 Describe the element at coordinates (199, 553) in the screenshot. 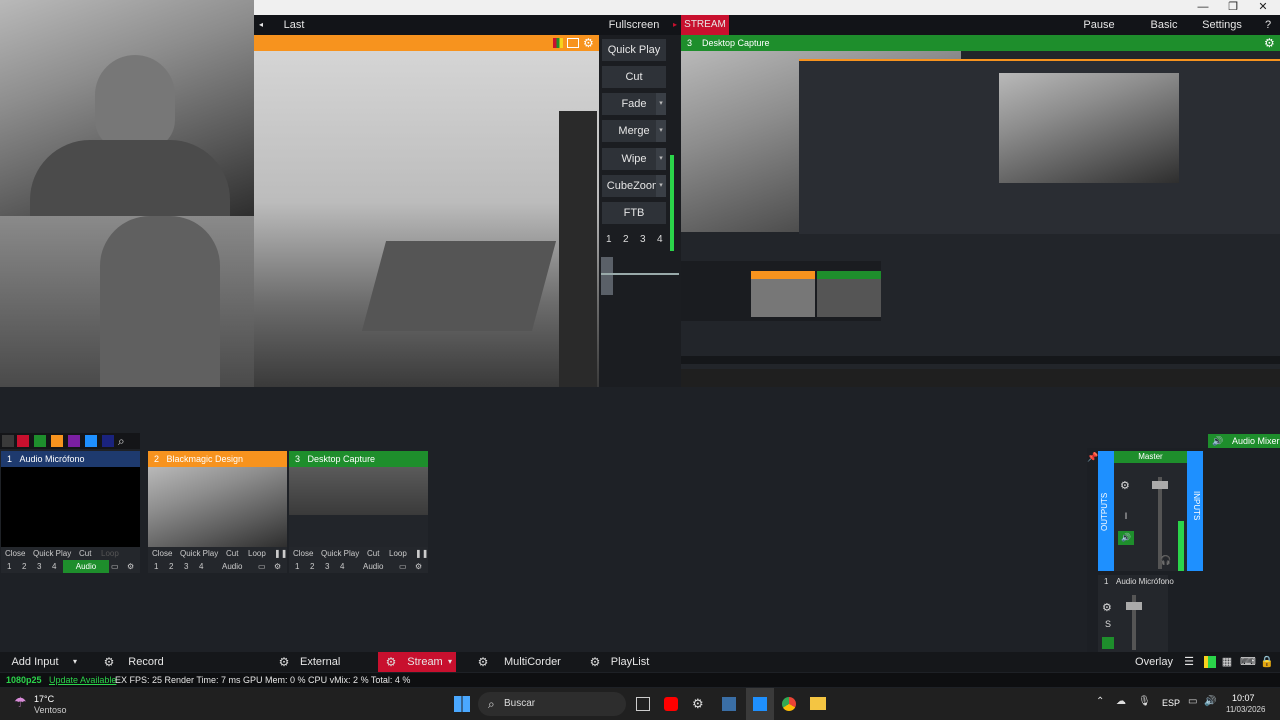

I see `input-2-quickplay-button: Quick Play` at that location.